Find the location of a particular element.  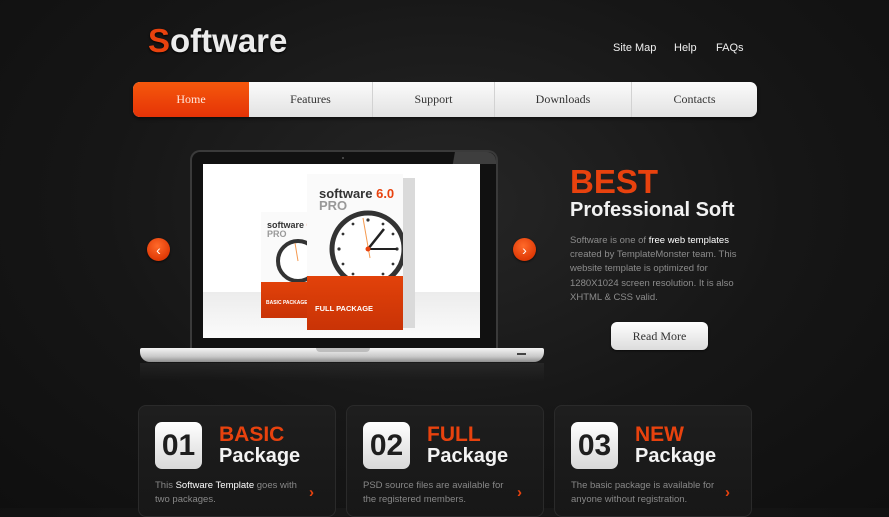

read-more-button: Read More is located at coordinates (659, 336).